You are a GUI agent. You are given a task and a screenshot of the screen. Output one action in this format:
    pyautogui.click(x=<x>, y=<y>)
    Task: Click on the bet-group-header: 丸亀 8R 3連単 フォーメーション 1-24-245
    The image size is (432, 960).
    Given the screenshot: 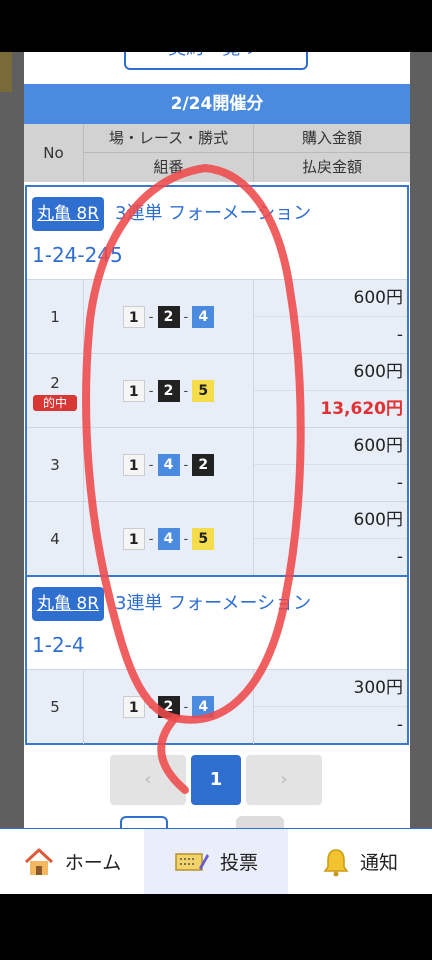 What is the action you would take?
    pyautogui.click(x=217, y=233)
    